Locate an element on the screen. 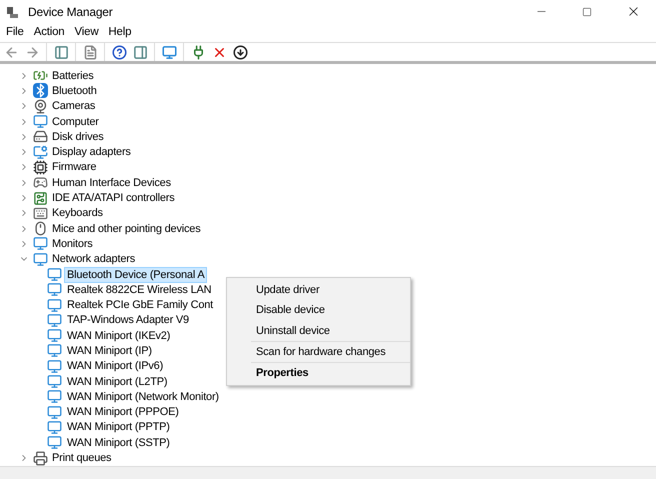 The image size is (656, 479). tree-item: WAN Miniport (IP) is located at coordinates (109, 351).